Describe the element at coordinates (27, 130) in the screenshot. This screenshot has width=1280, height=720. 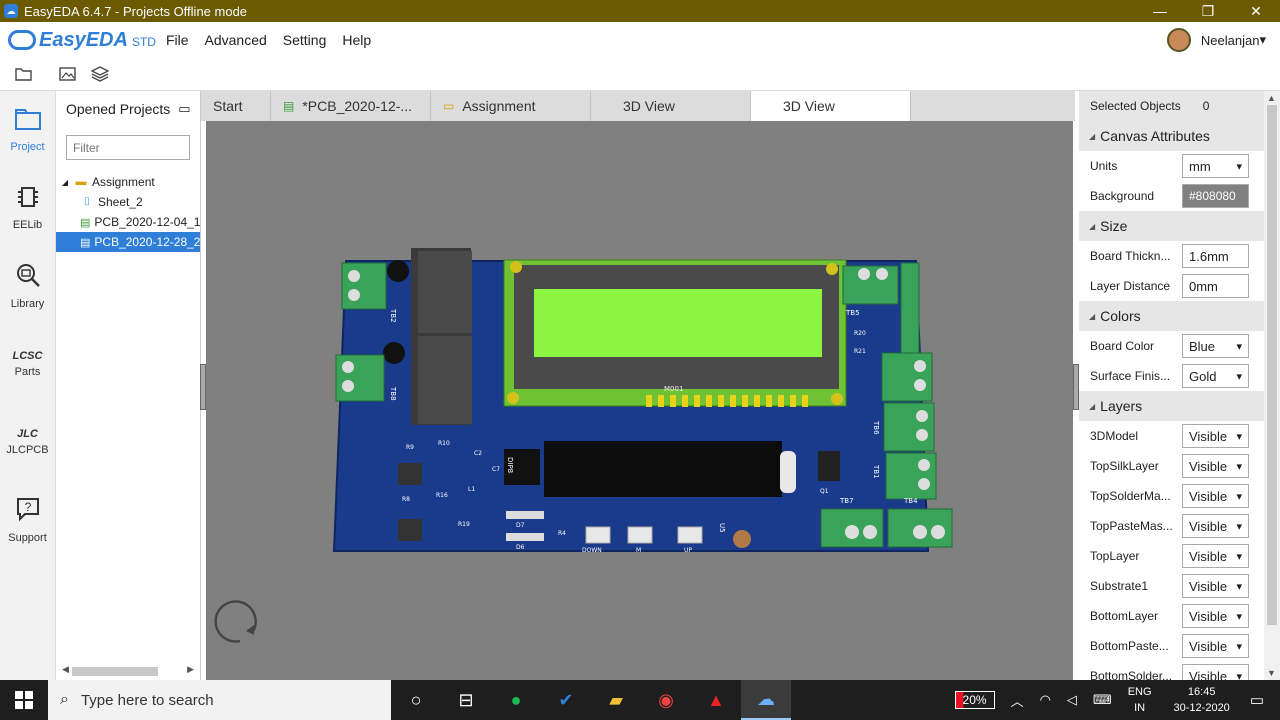
I see `rail-project: Project` at that location.